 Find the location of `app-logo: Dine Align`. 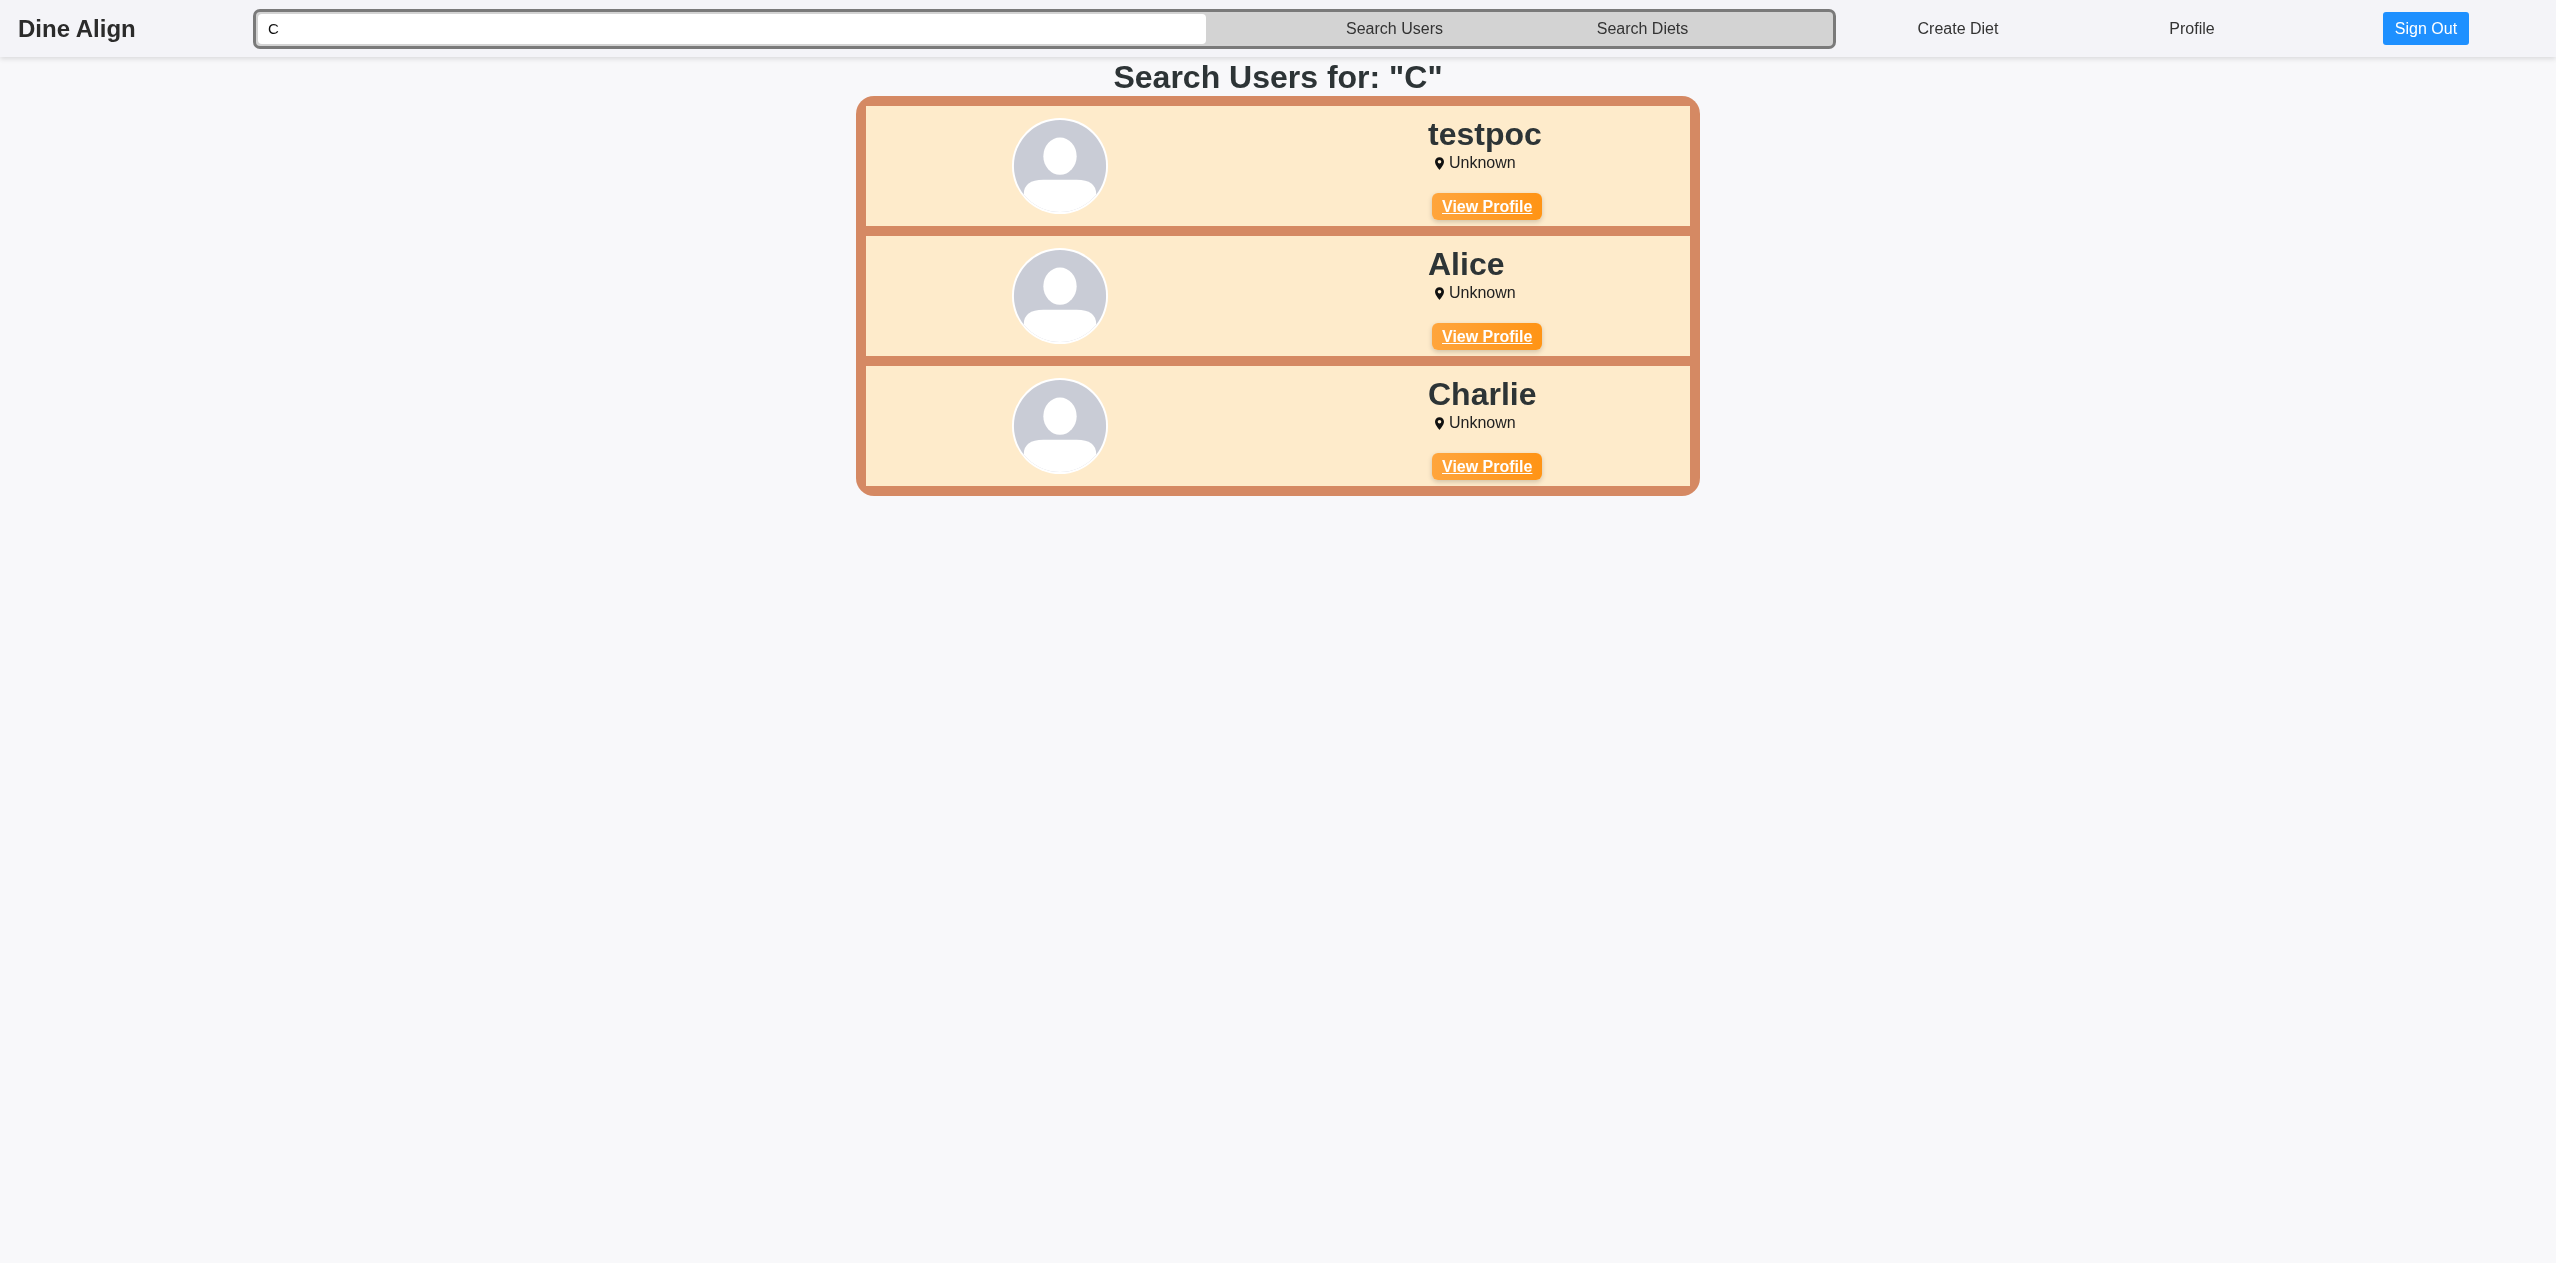

app-logo: Dine Align is located at coordinates (77, 28).